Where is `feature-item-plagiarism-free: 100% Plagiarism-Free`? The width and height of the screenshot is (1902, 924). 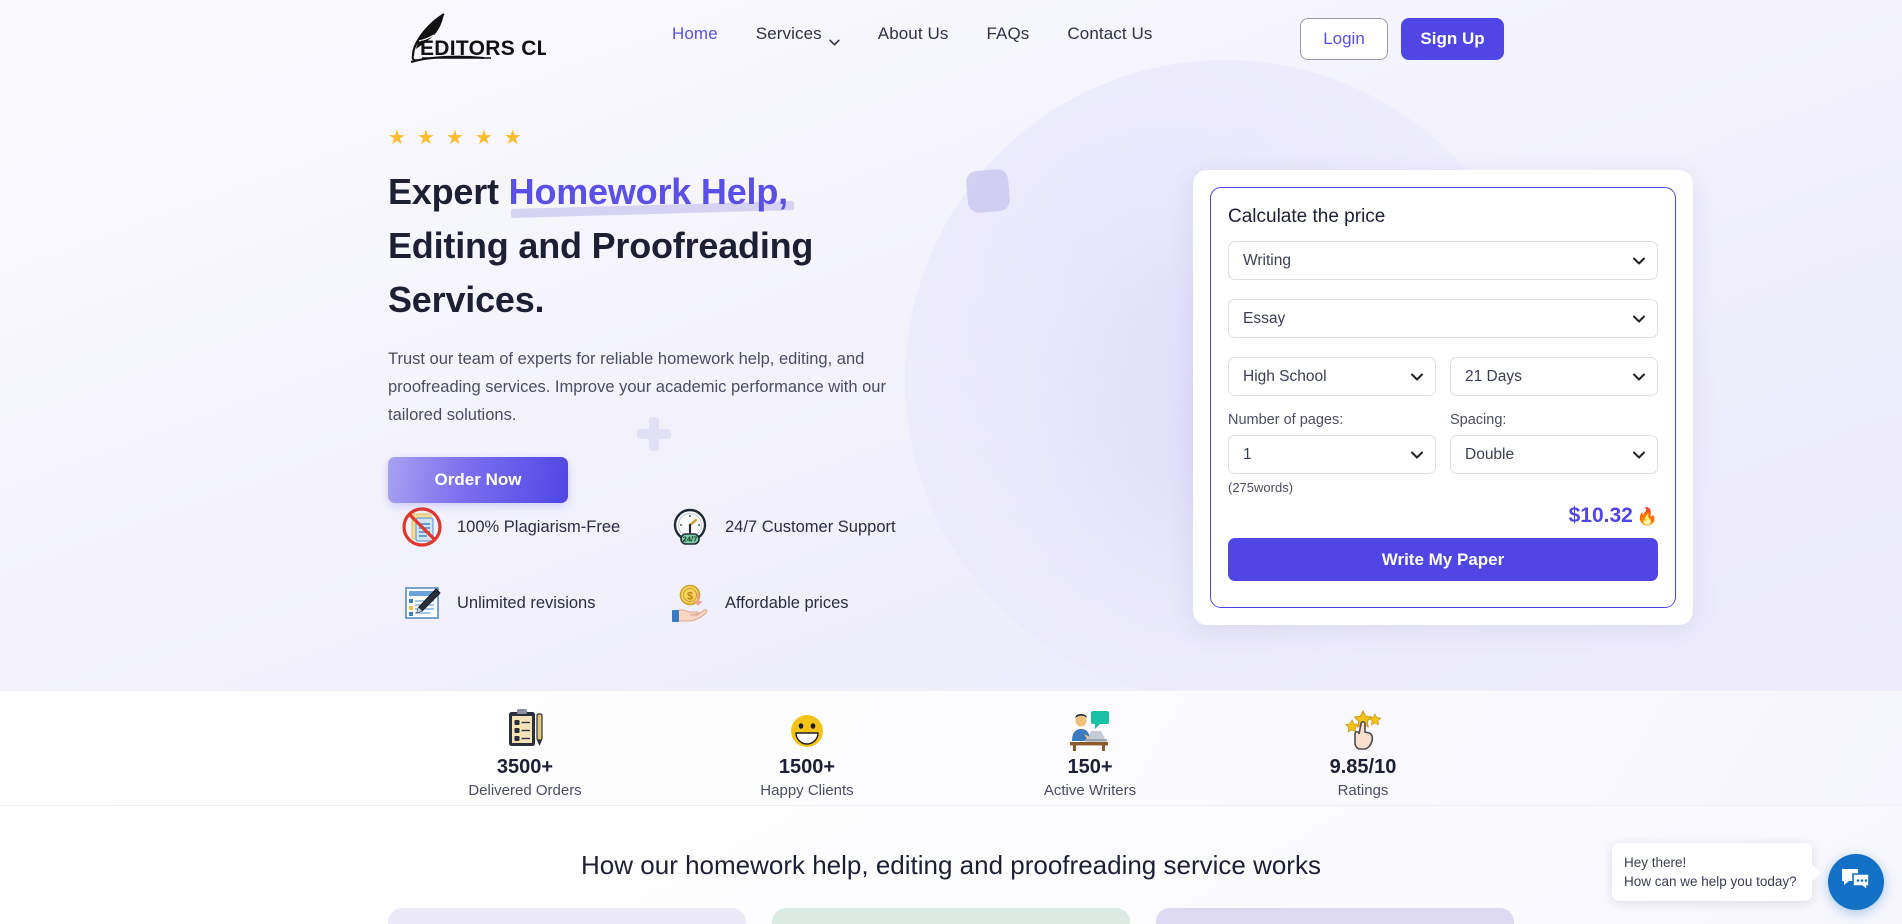
feature-item-plagiarism-free: 100% Plagiarism-Free is located at coordinates (534, 527).